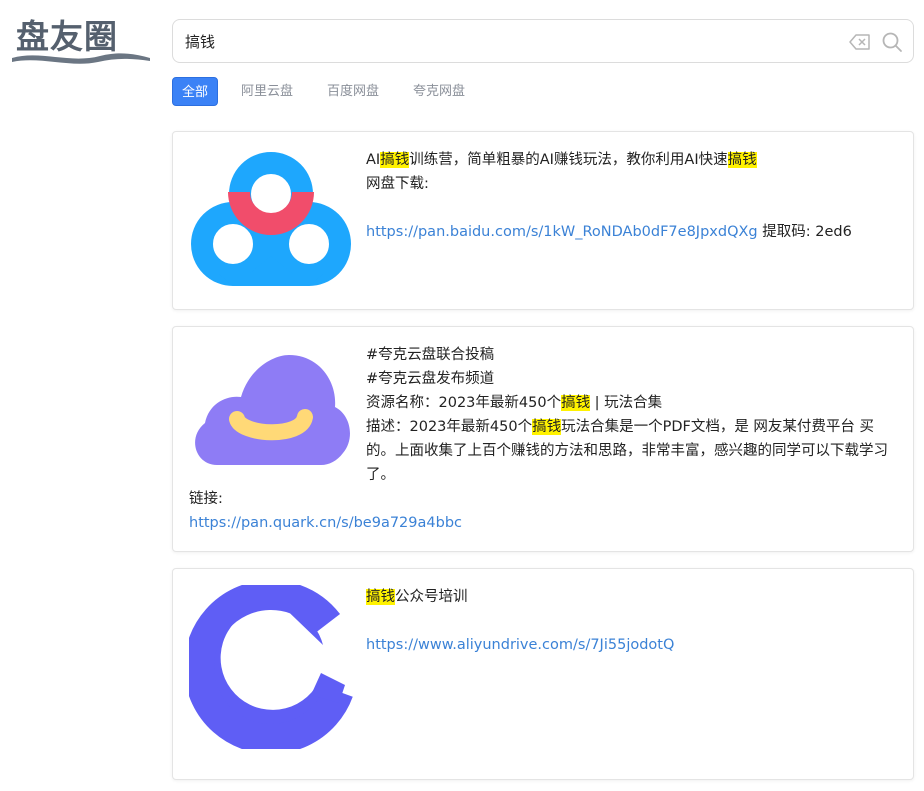  What do you see at coordinates (272, 410) in the screenshot?
I see `quark-cloud-icon` at bounding box center [272, 410].